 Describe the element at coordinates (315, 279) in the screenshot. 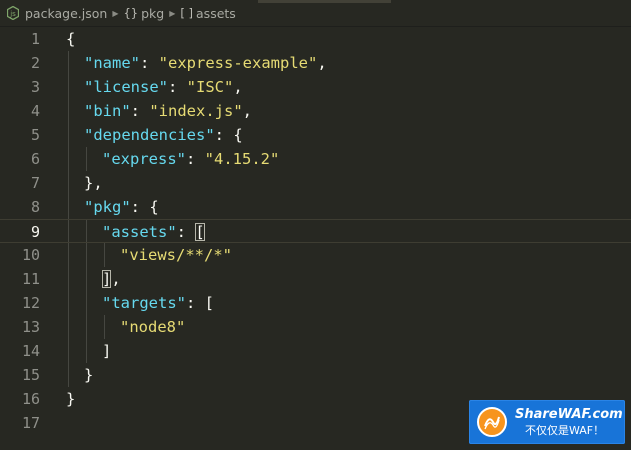

I see `code-line: 11 ],` at that location.